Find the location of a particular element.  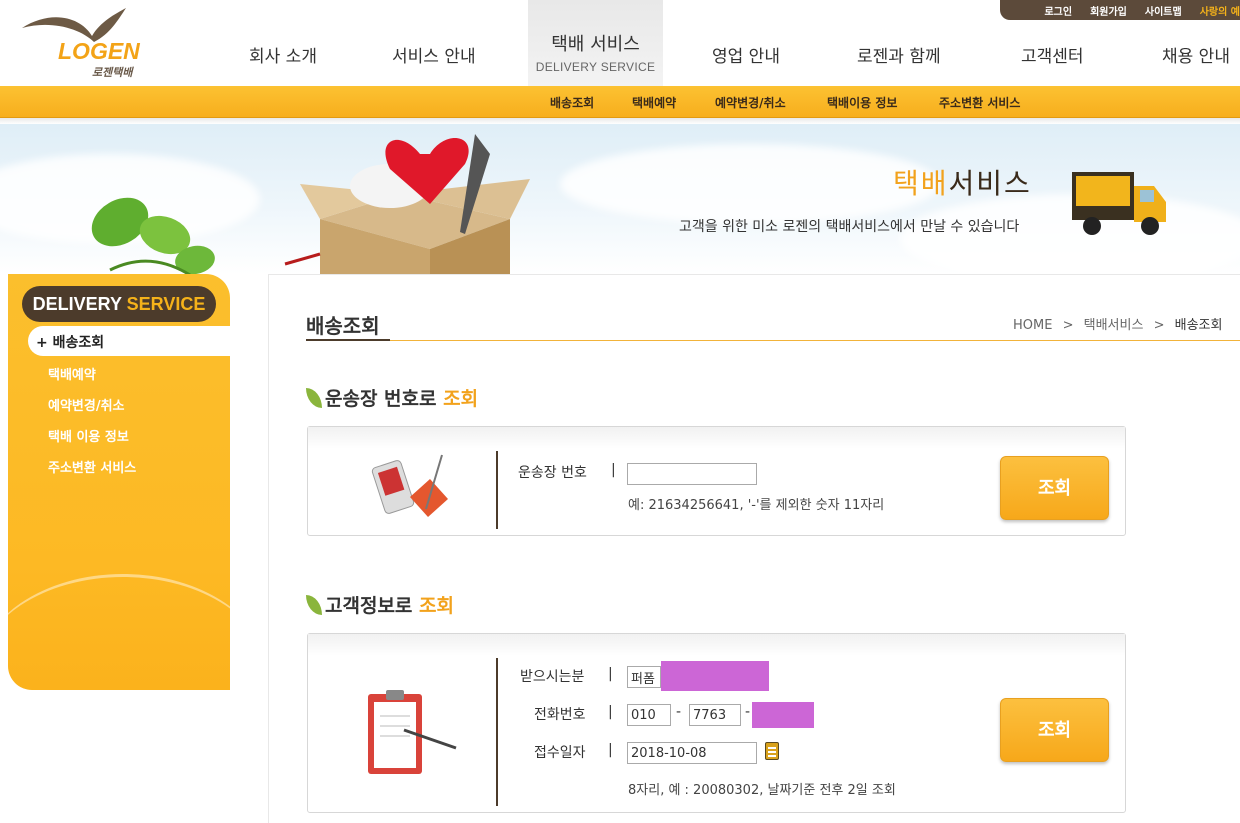

customer-search-button: 조회 is located at coordinates (1054, 730).